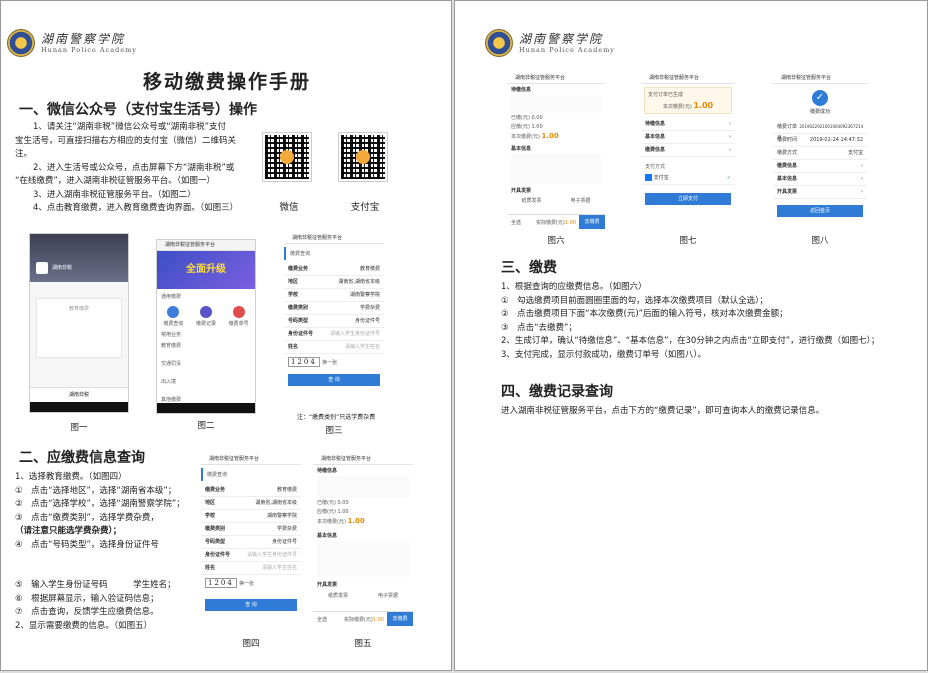  What do you see at coordinates (550, 222) in the screenshot?
I see `fig6-total-label: 实际缴费(元)` at bounding box center [550, 222].